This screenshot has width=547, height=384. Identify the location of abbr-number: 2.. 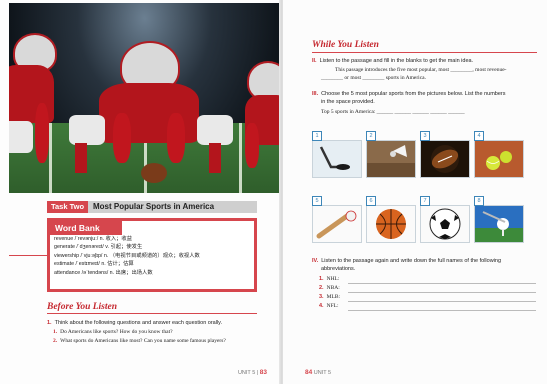
(321, 288).